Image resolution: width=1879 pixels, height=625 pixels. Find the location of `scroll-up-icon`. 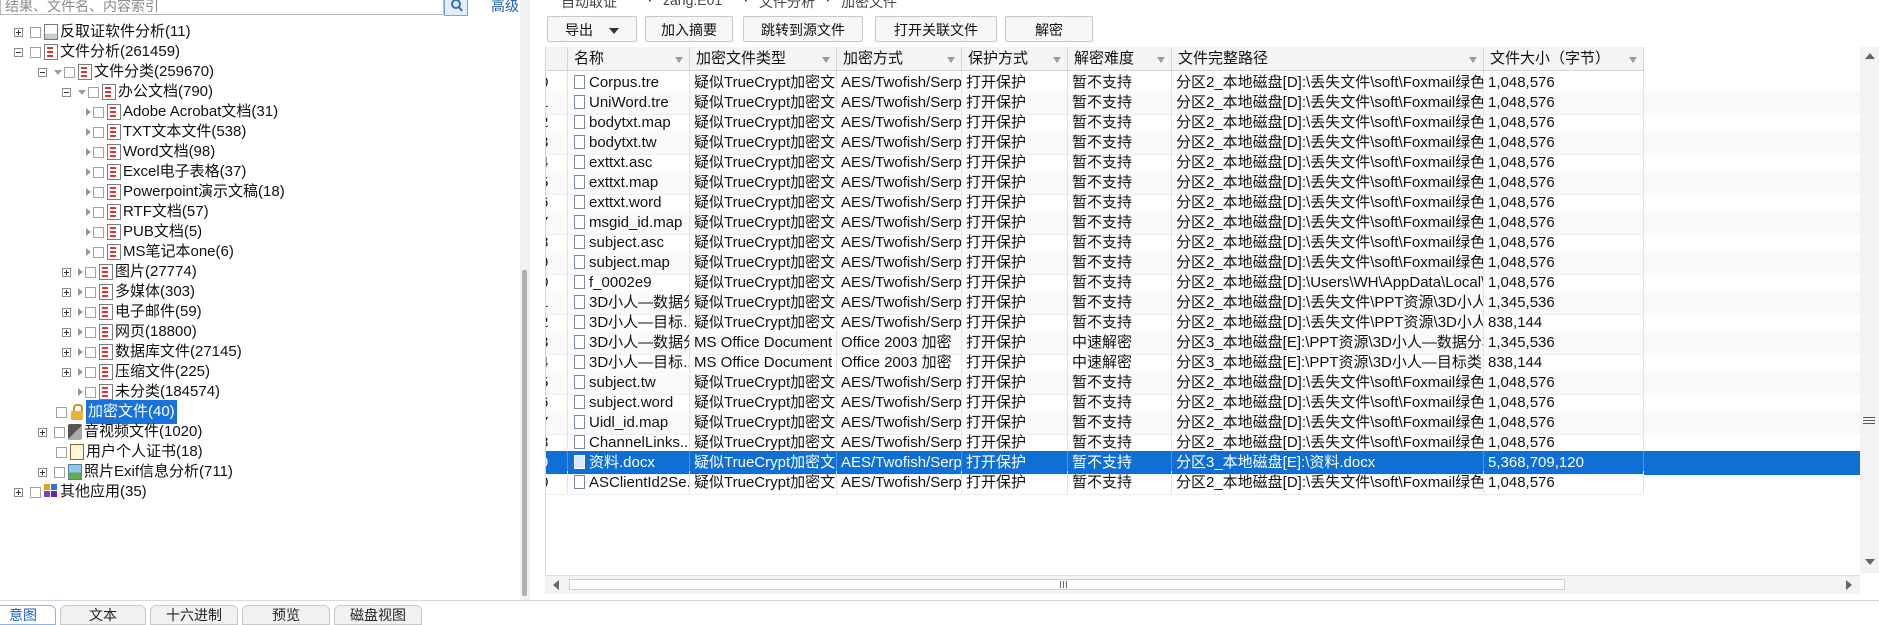

scroll-up-icon is located at coordinates (1870, 56).